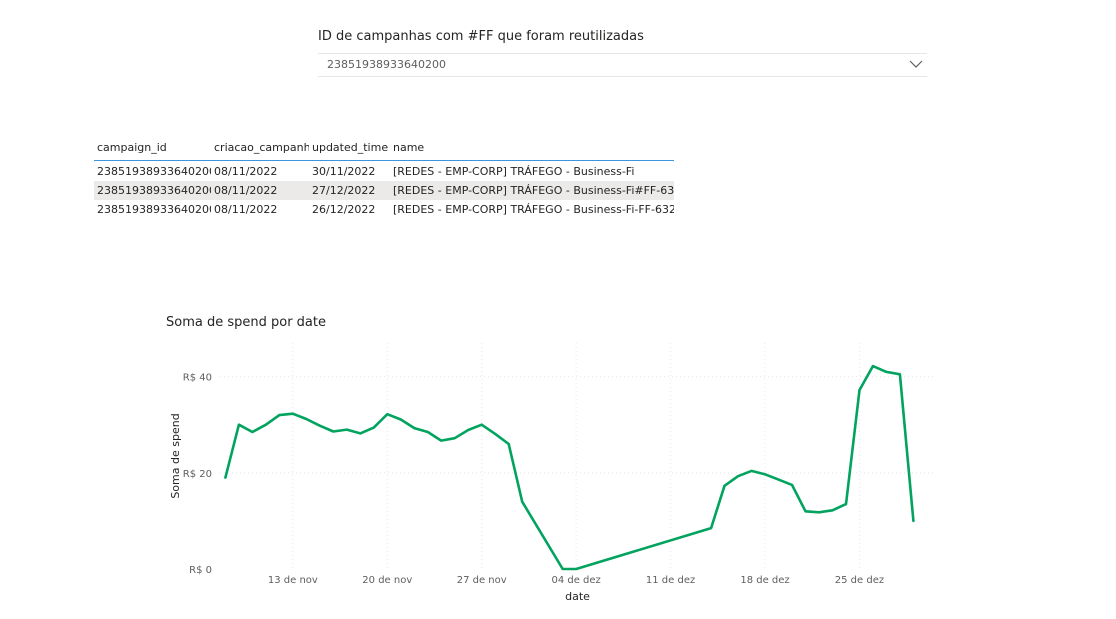  Describe the element at coordinates (577, 596) in the screenshot. I see `x-axis-label: date` at that location.